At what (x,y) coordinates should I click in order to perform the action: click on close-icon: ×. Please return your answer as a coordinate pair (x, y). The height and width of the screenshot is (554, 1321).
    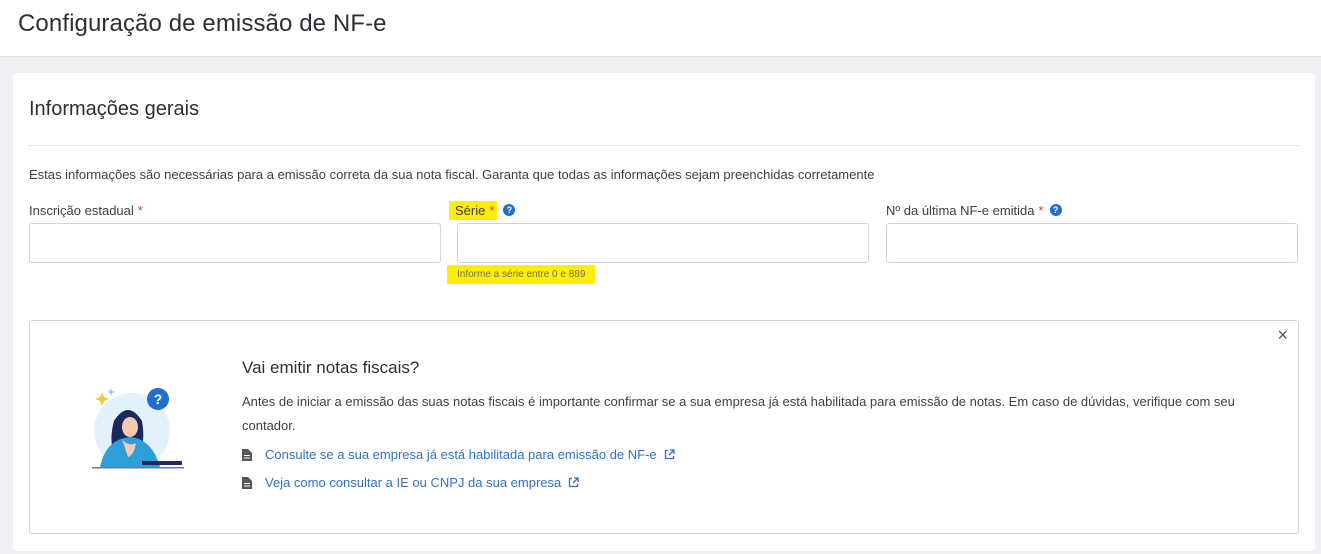
    Looking at the image, I should click on (1282, 335).